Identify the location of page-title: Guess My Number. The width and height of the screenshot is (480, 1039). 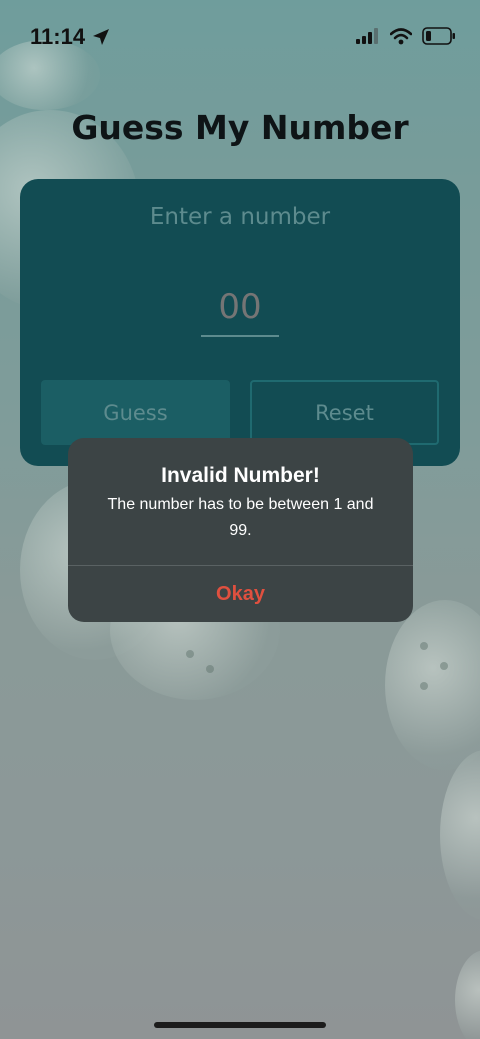
(240, 127).